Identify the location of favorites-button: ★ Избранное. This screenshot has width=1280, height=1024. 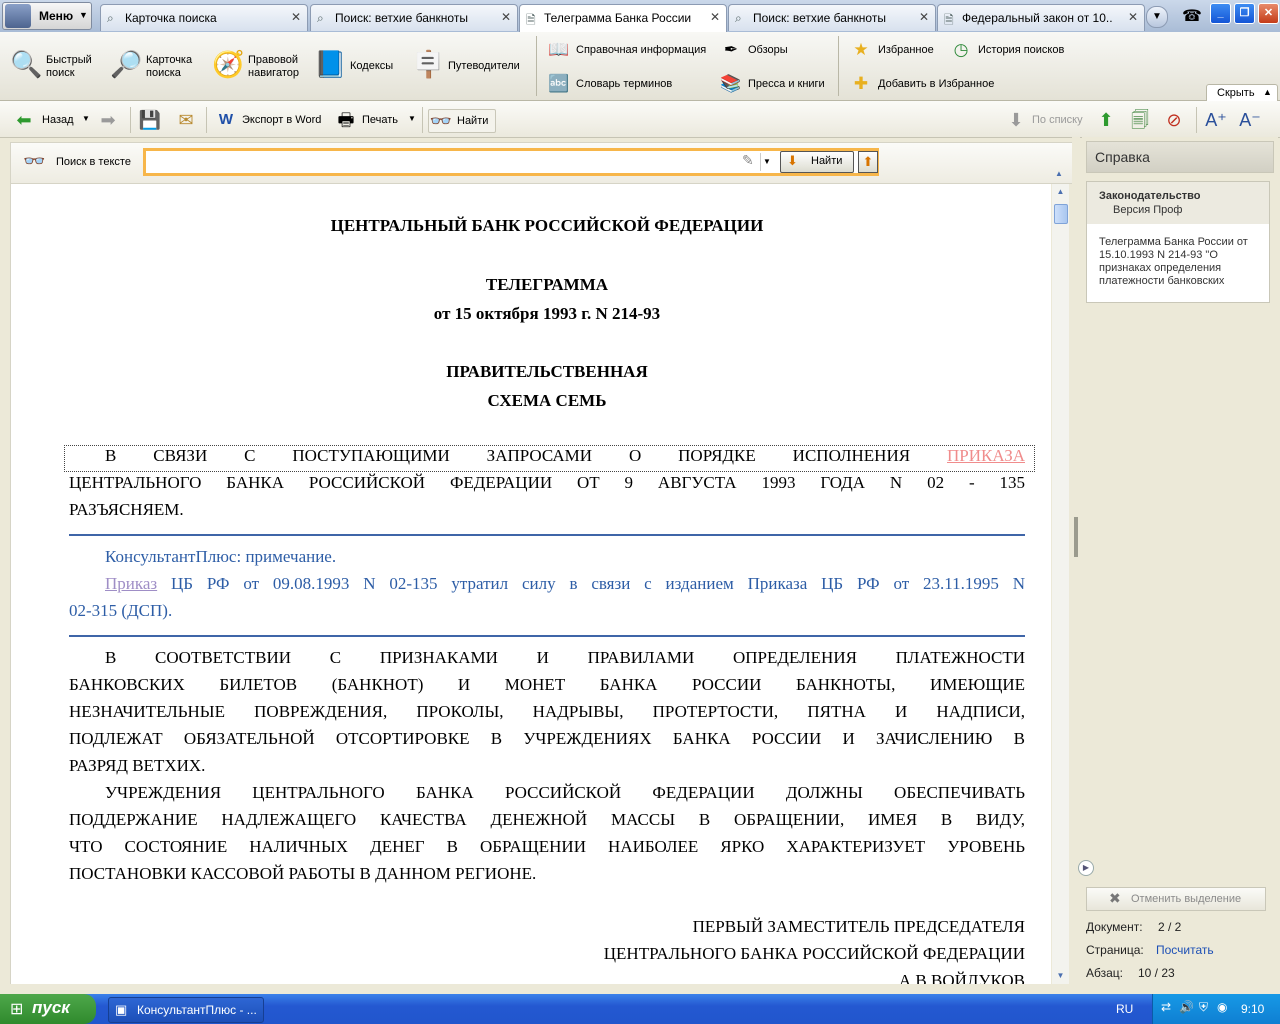
(895, 50).